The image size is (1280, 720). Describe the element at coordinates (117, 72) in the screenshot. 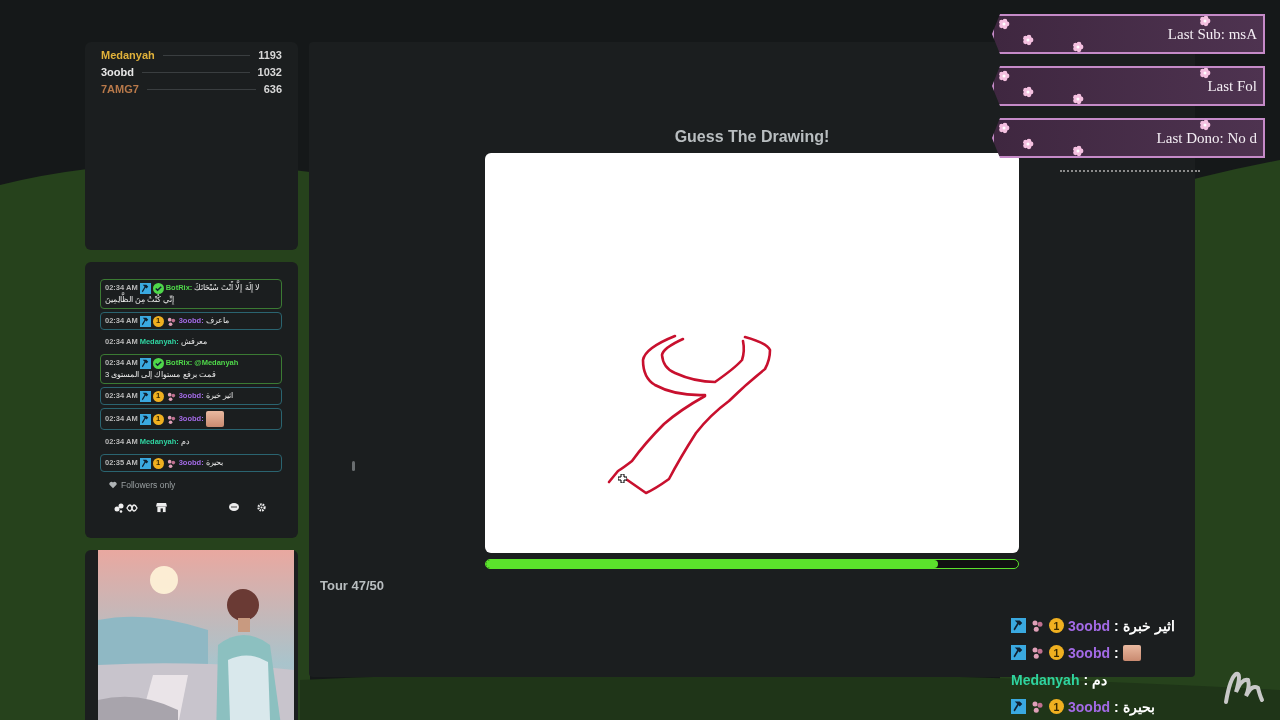

I see `player-name: 3oobd` at that location.